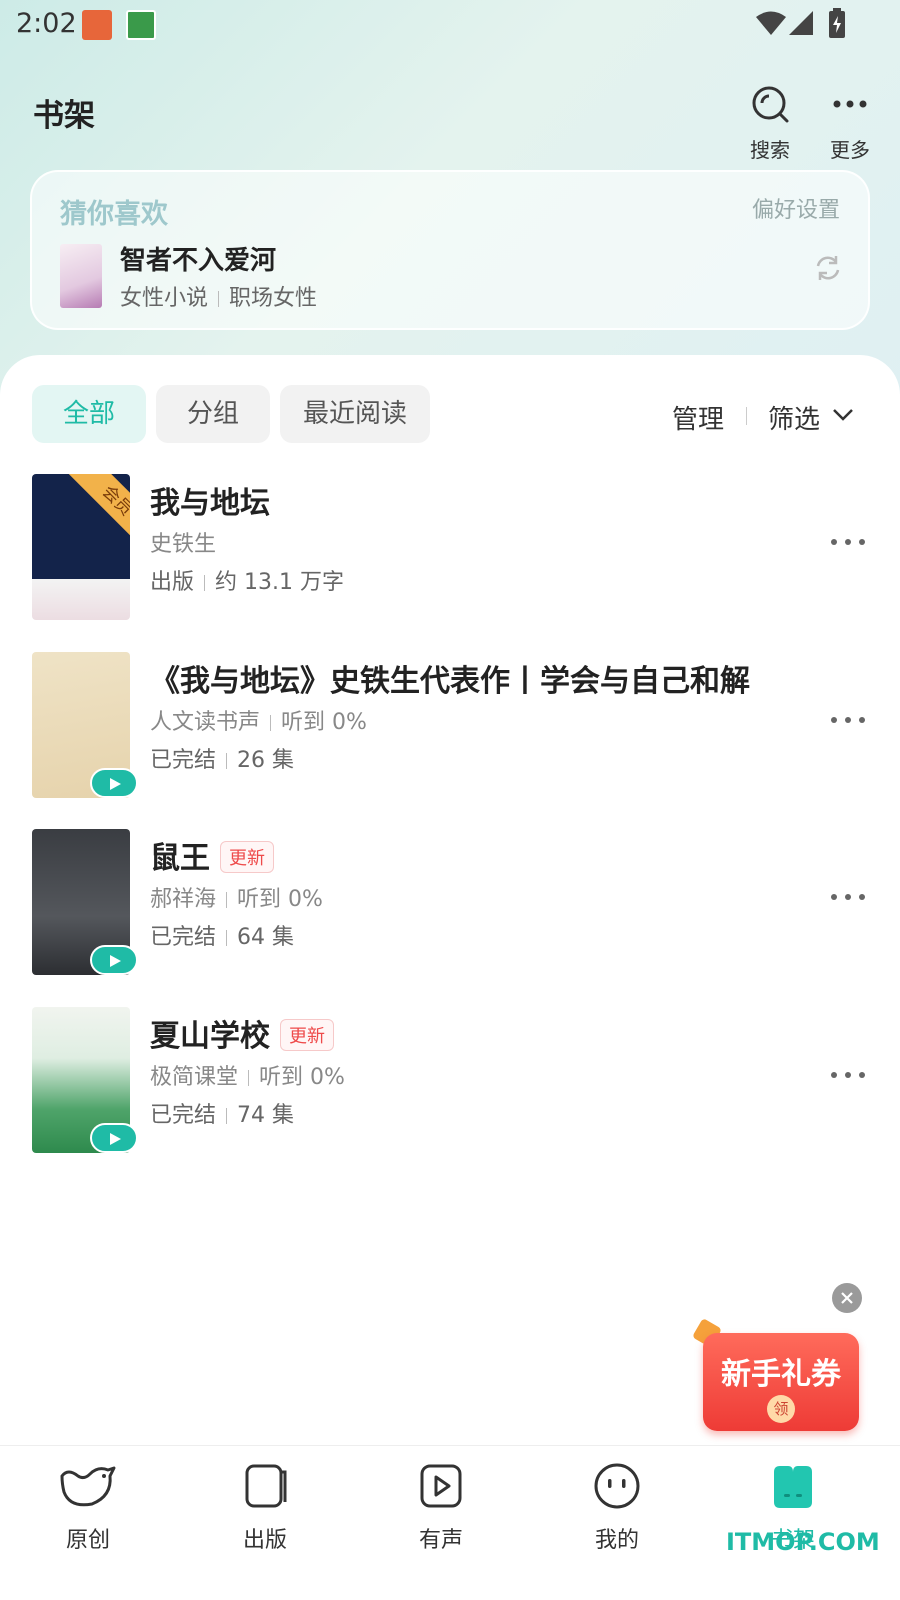  What do you see at coordinates (617, 1486) in the screenshot?
I see `face-icon` at bounding box center [617, 1486].